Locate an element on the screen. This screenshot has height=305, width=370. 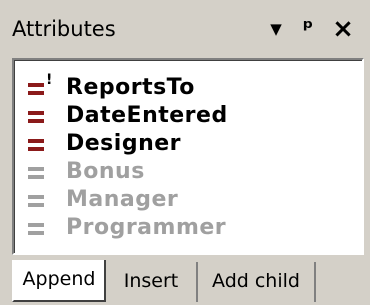
tab-insert: Insert is located at coordinates (152, 282).